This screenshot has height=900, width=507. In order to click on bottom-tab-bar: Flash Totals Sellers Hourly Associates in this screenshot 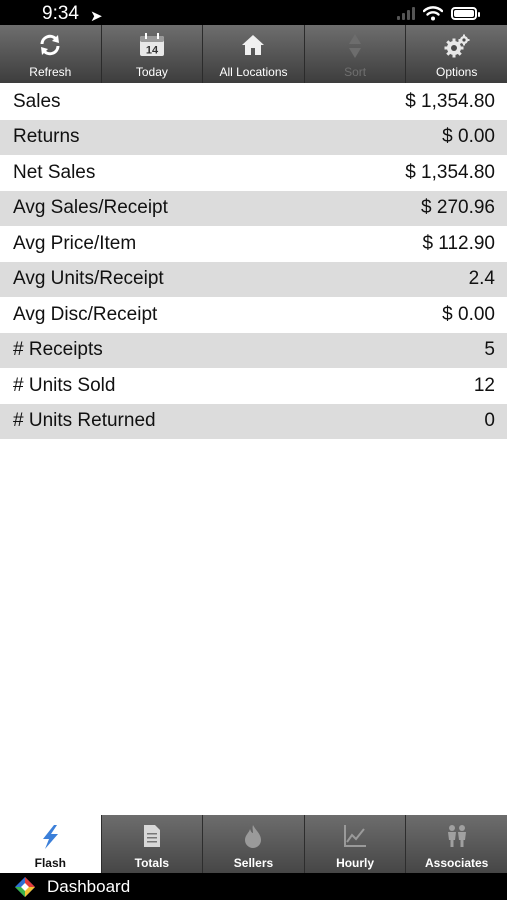, I will do `click(253, 844)`.